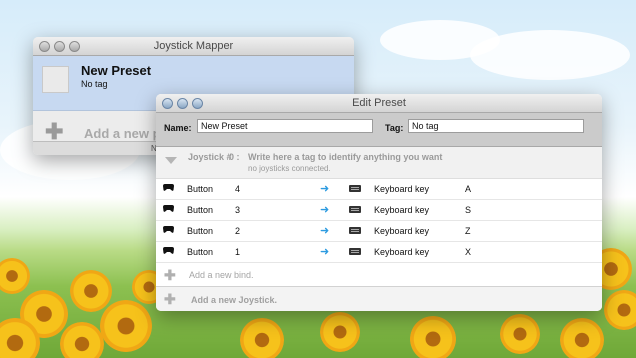 This screenshot has height=358, width=636. I want to click on key-value: S, so click(468, 210).